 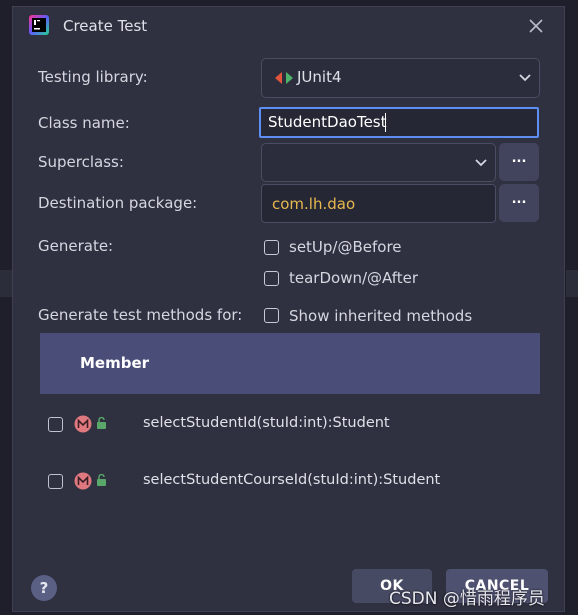 What do you see at coordinates (378, 203) in the screenshot?
I see `destination-package-input: com.lh.dao` at bounding box center [378, 203].